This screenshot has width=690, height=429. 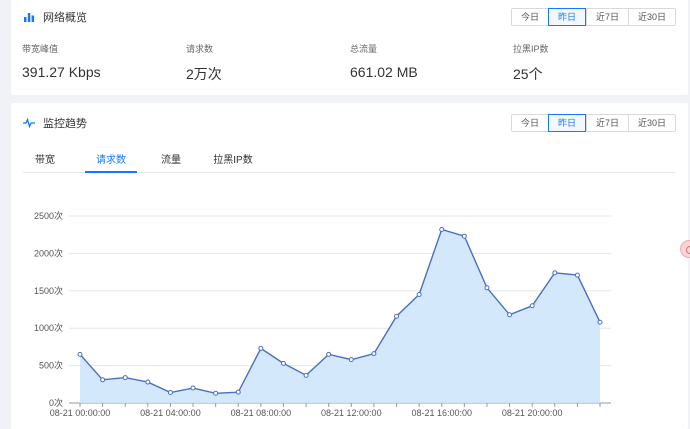 I want to click on x-tick-label: 08-21 08:00:00, so click(x=261, y=413).